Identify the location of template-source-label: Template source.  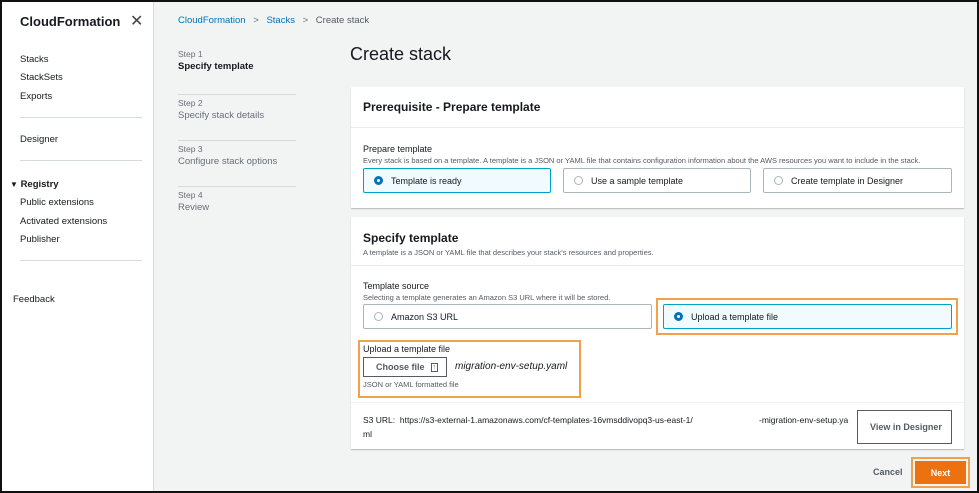
(396, 286).